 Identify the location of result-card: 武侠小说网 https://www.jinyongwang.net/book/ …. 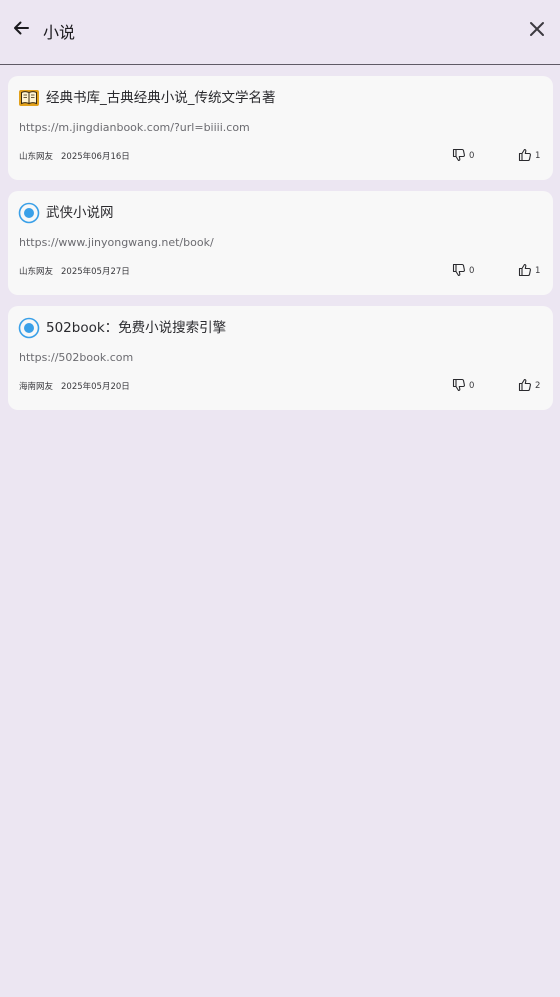
(280, 243).